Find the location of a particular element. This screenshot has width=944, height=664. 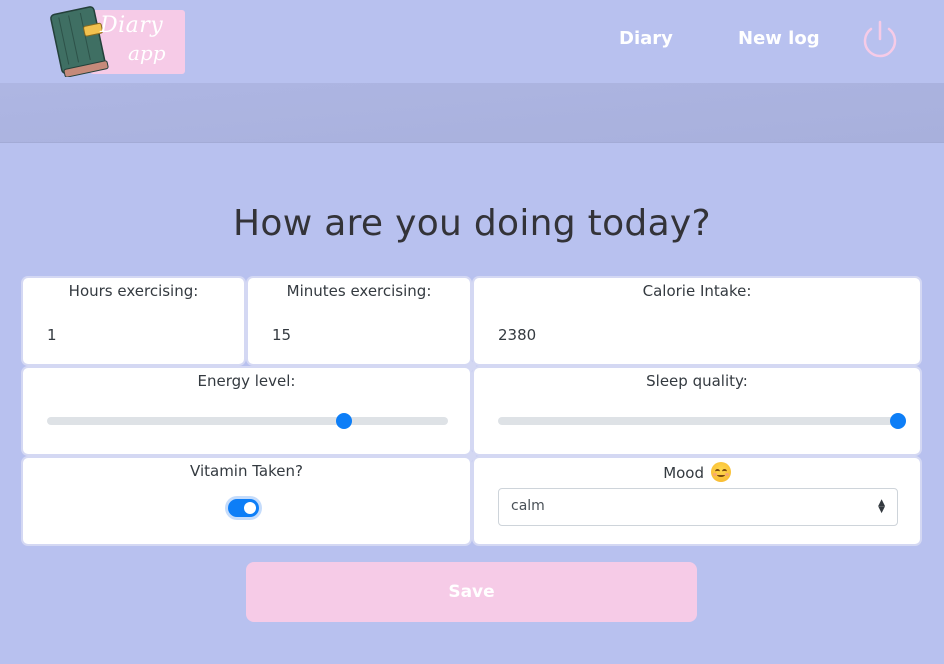

energy-level-card: Energy level: is located at coordinates (246, 411).